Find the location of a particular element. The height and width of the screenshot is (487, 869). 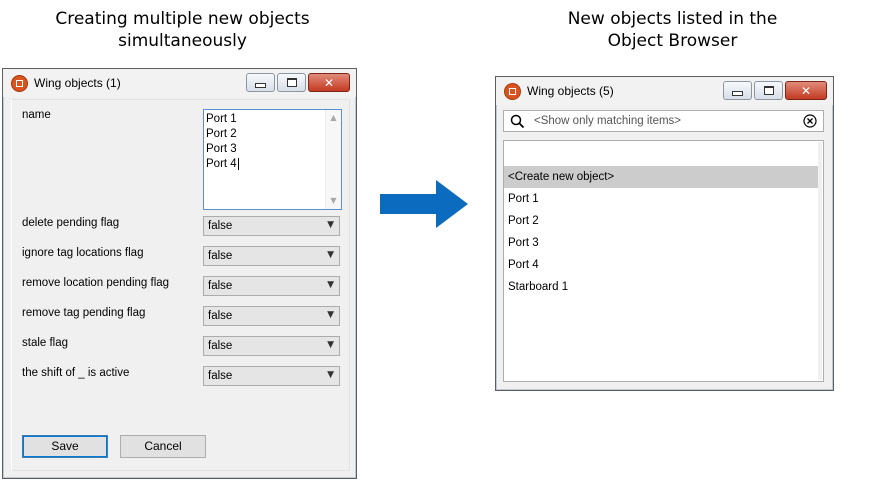

stale-flag-select: false ▼ is located at coordinates (271, 346).